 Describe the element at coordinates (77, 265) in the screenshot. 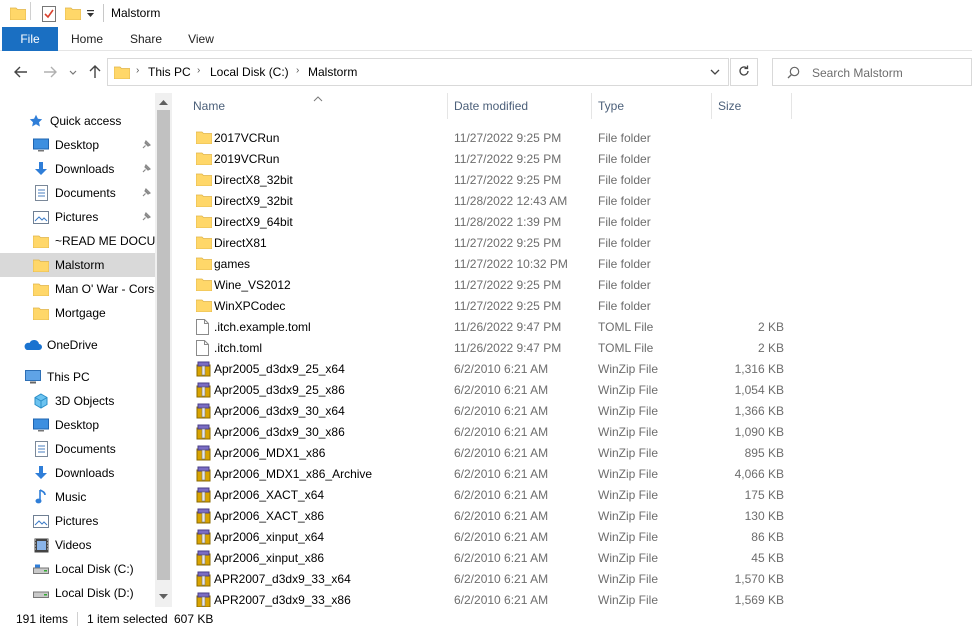

I see `sidebar-item-malstorm: Malstorm` at that location.